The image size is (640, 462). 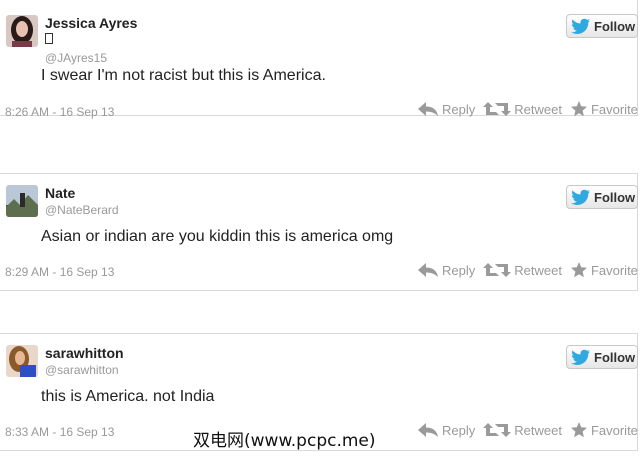 What do you see at coordinates (59, 272) in the screenshot?
I see `tweet-timestamp: 8:29 AM - 16 Sep 13` at bounding box center [59, 272].